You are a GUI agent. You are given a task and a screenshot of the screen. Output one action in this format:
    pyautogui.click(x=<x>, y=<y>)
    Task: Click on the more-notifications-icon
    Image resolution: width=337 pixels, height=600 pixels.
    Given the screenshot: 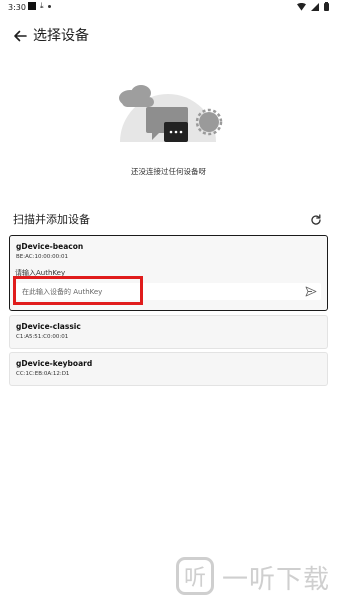 What is the action you would take?
    pyautogui.click(x=49, y=6)
    